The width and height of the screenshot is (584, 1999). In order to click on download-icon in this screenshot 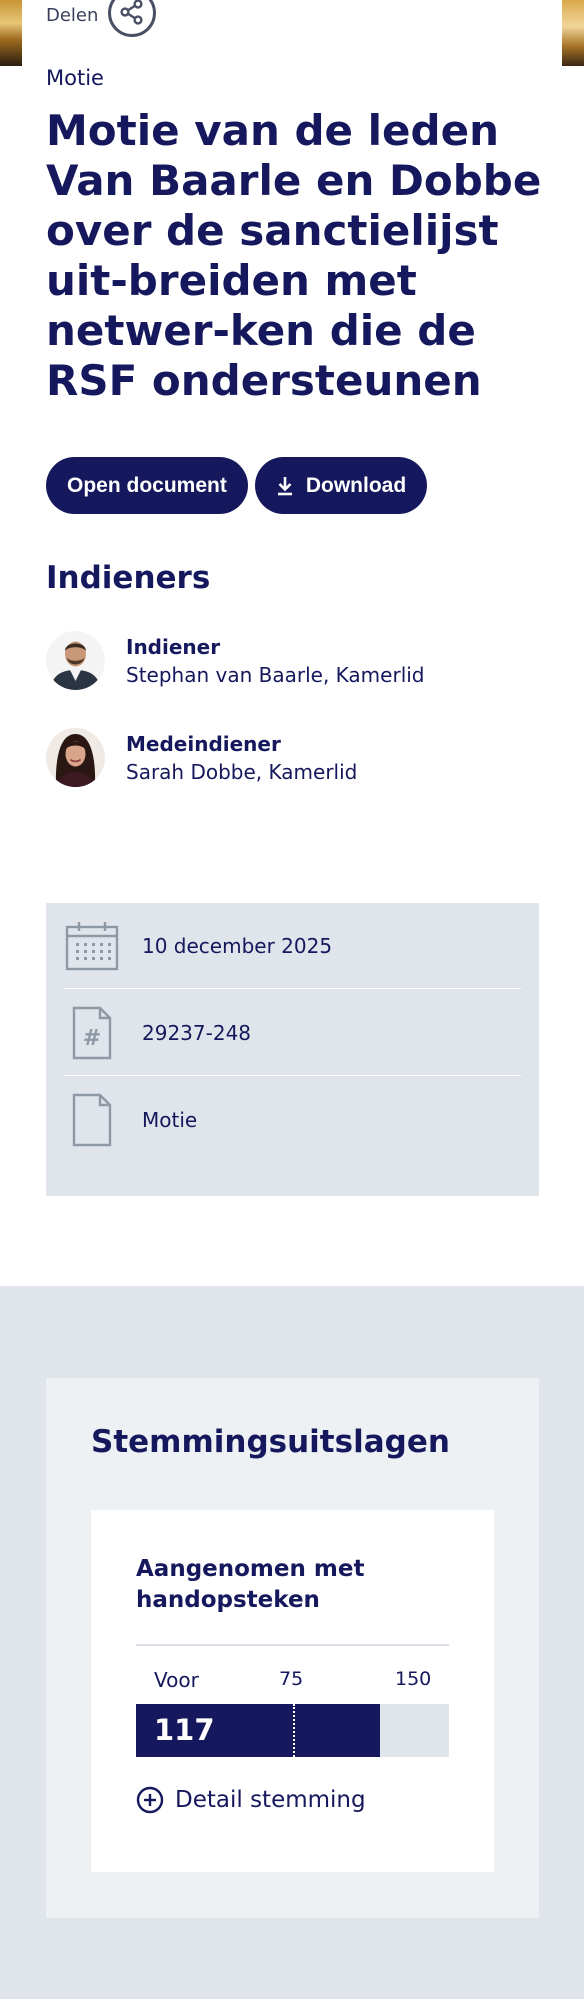, I will do `click(285, 486)`.